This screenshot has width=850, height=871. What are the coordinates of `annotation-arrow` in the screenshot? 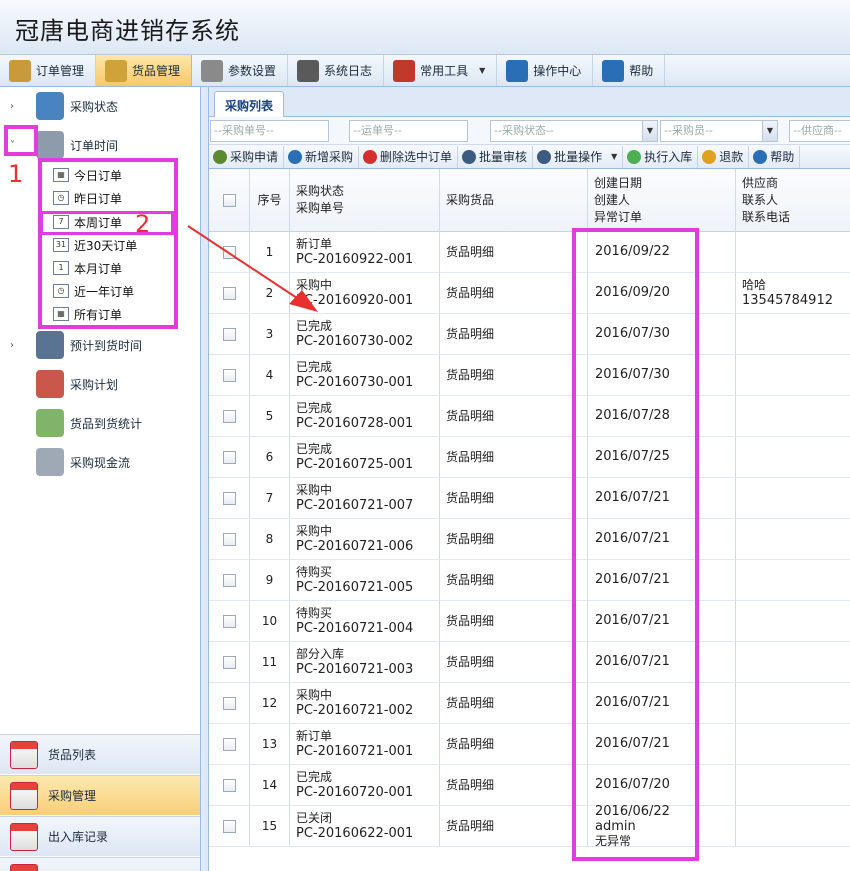 It's located at (252, 268).